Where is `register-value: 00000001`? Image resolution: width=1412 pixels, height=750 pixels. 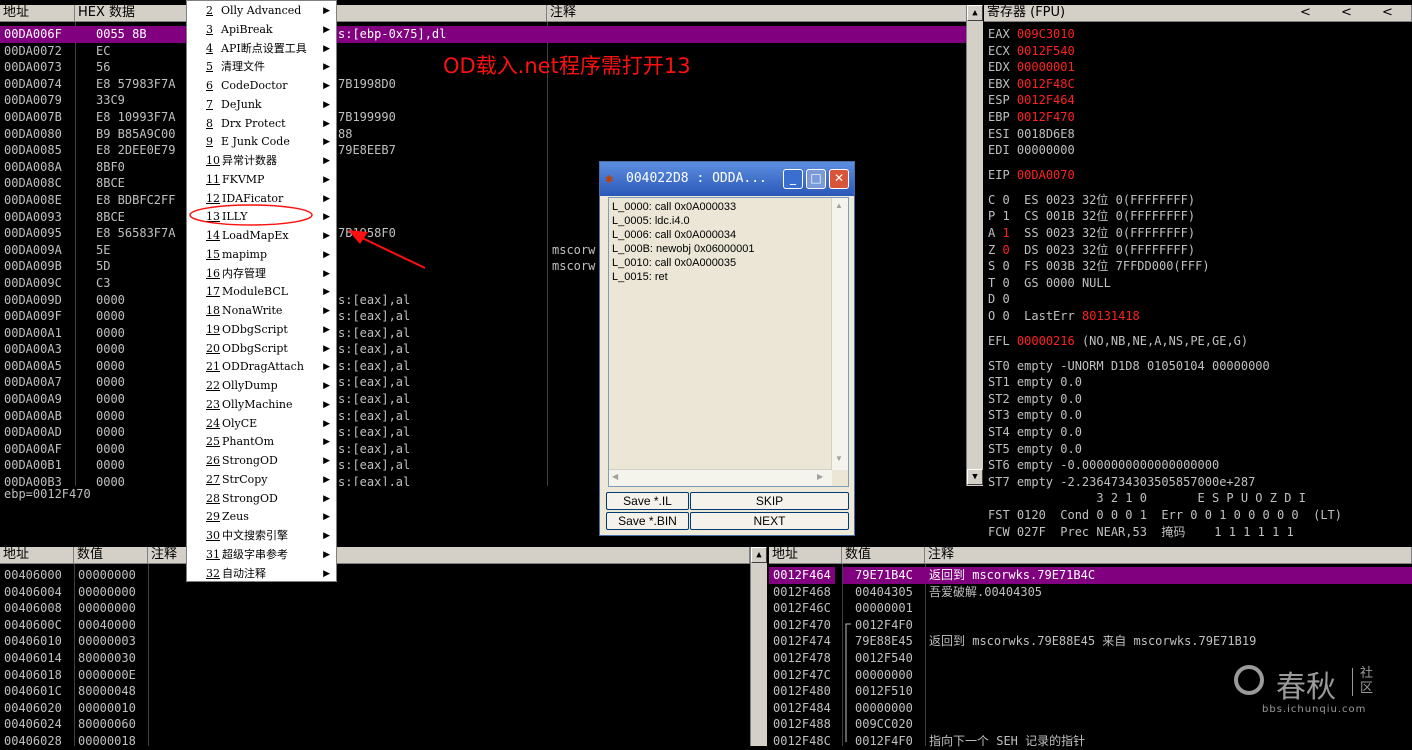 register-value: 00000001 is located at coordinates (1046, 67).